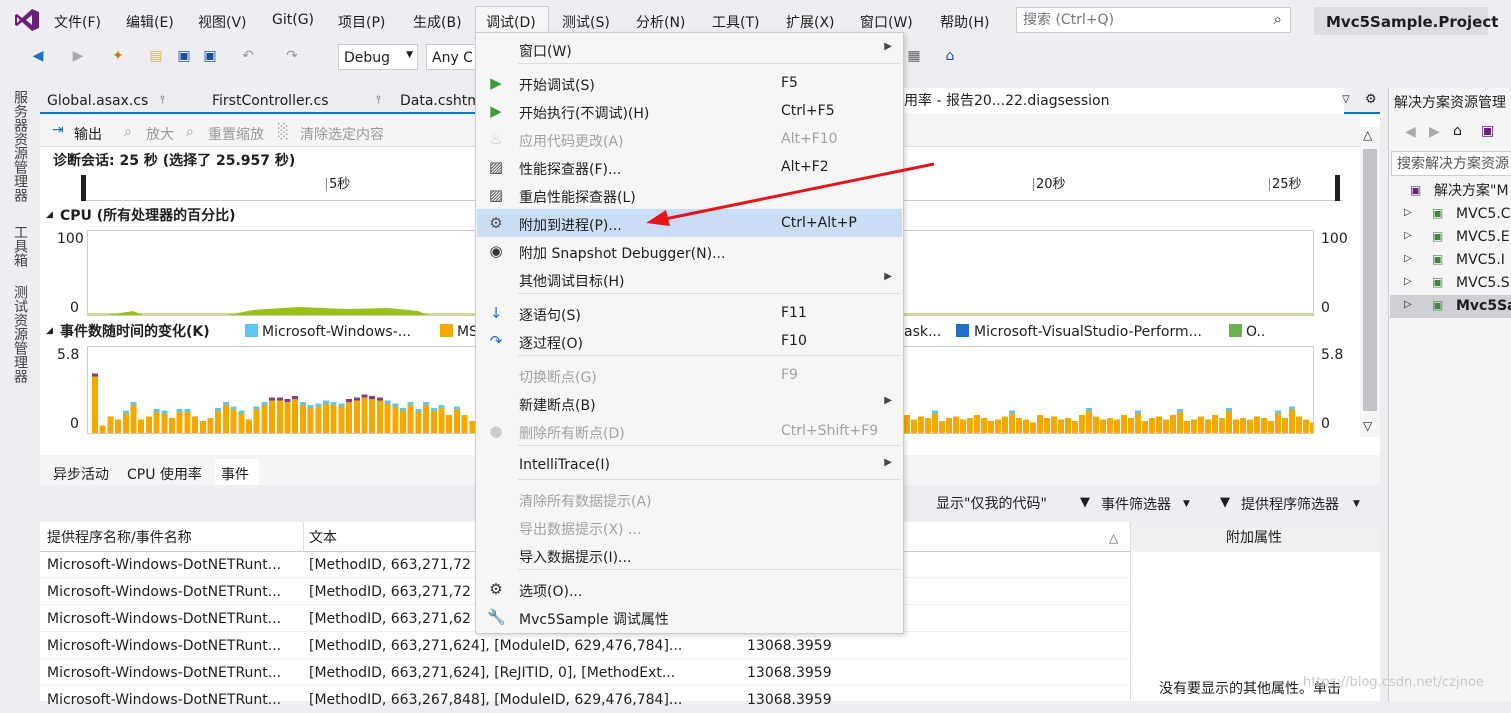 This screenshot has height=713, width=1511. What do you see at coordinates (81, 474) in the screenshot?
I see `tab-async: 异步活动` at bounding box center [81, 474].